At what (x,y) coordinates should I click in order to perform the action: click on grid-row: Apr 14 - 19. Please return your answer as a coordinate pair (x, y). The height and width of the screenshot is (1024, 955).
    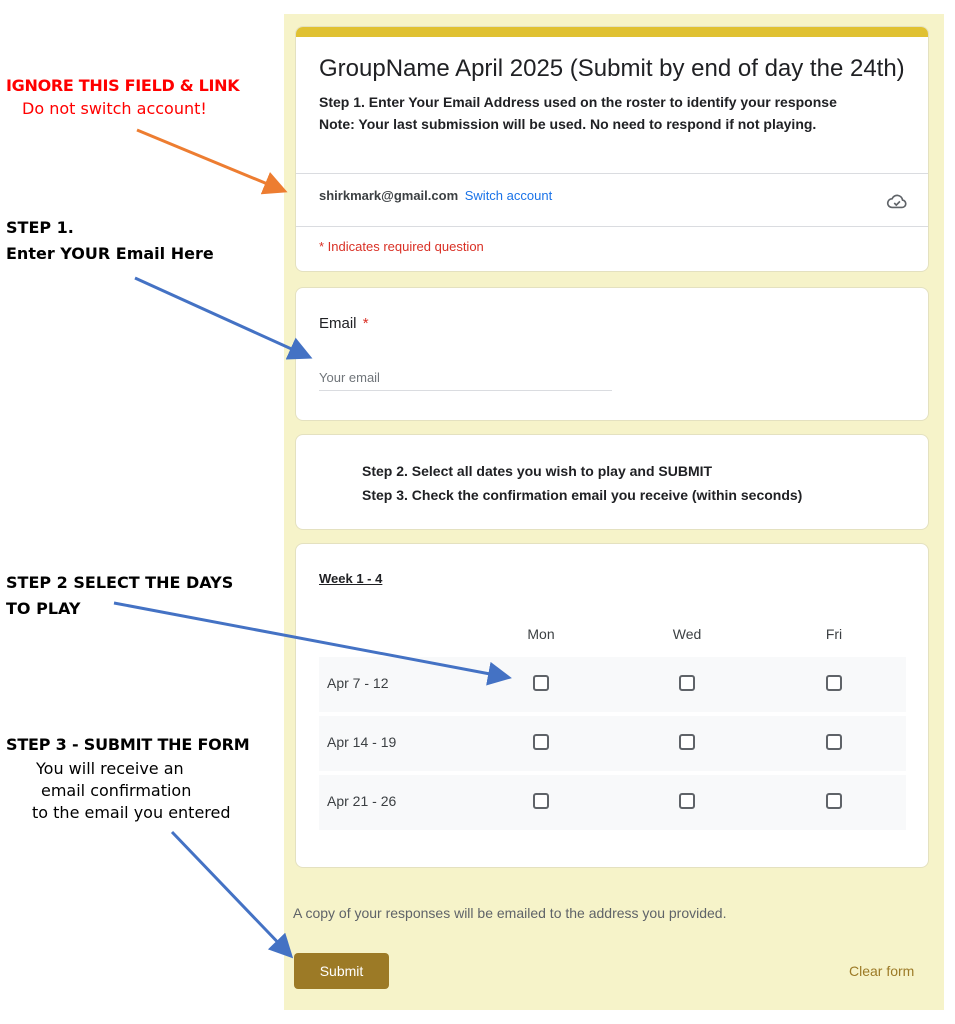
    Looking at the image, I should click on (612, 743).